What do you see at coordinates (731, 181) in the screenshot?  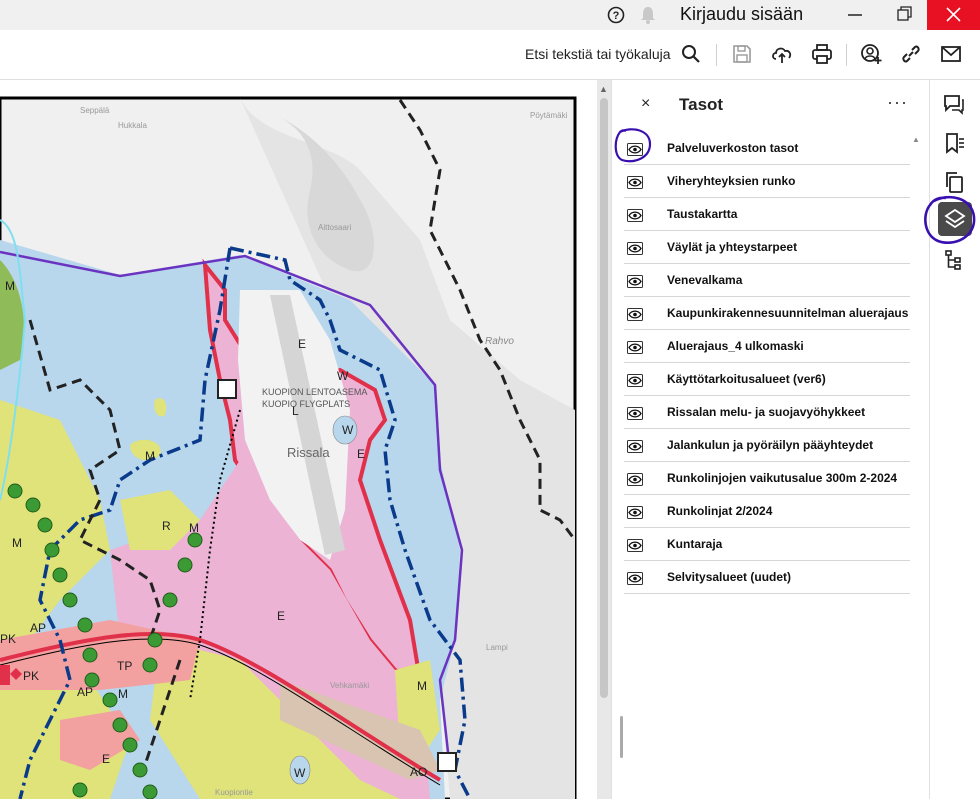 I see `layer-label: Viheryhteyksien runko` at bounding box center [731, 181].